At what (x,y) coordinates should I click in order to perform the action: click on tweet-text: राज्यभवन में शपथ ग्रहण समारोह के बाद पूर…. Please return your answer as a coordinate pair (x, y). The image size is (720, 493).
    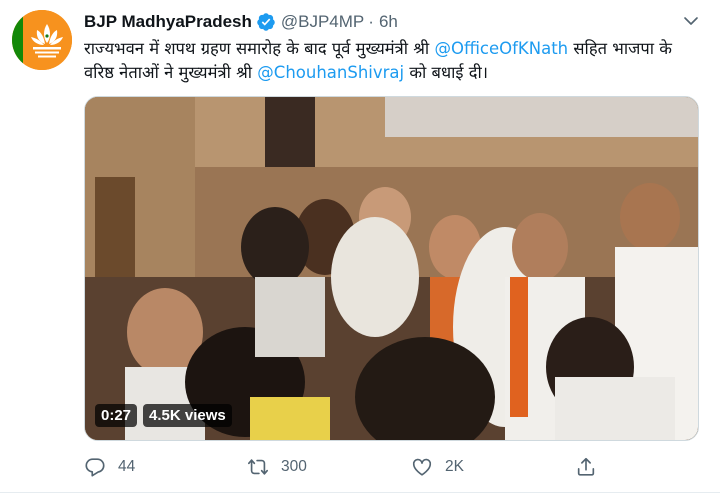
    Looking at the image, I should click on (394, 61).